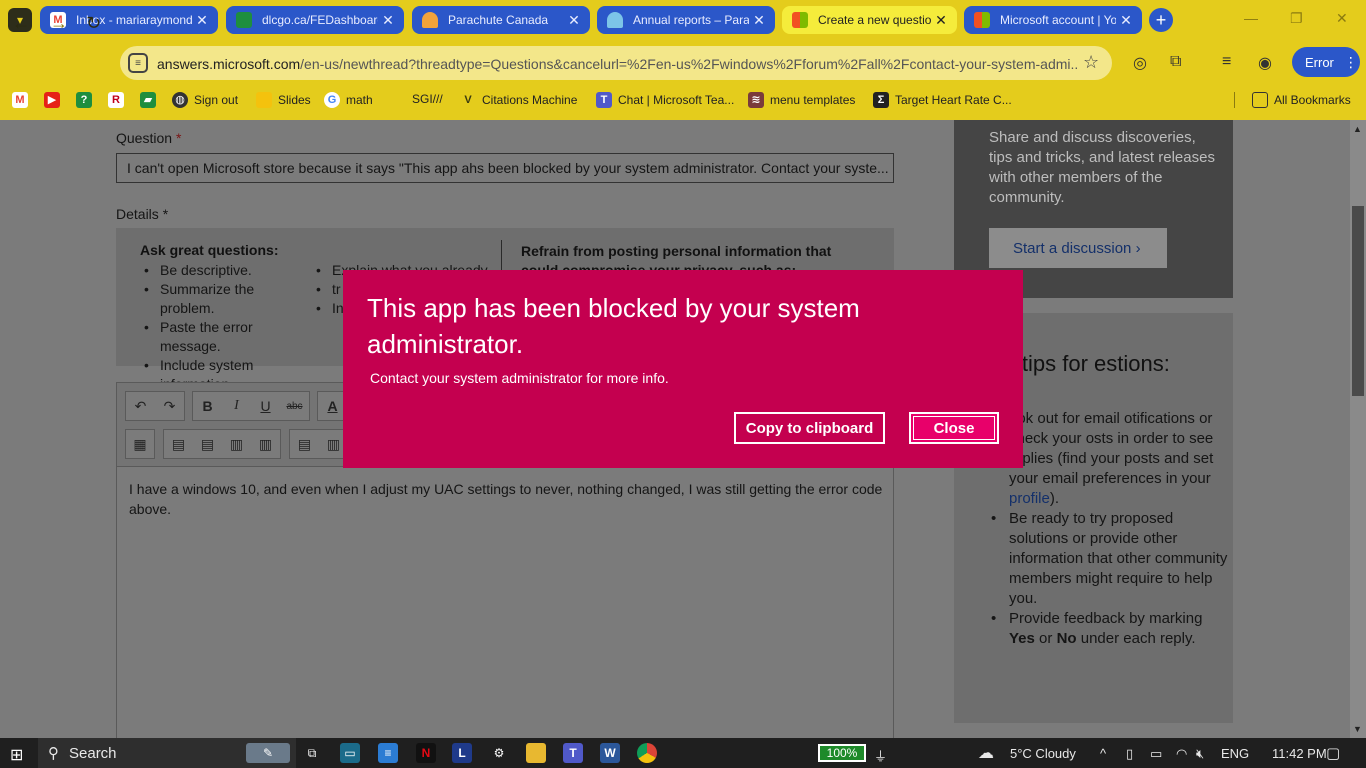  What do you see at coordinates (21, 23) in the screenshot?
I see `back-arrow-icon: ←` at bounding box center [21, 23].